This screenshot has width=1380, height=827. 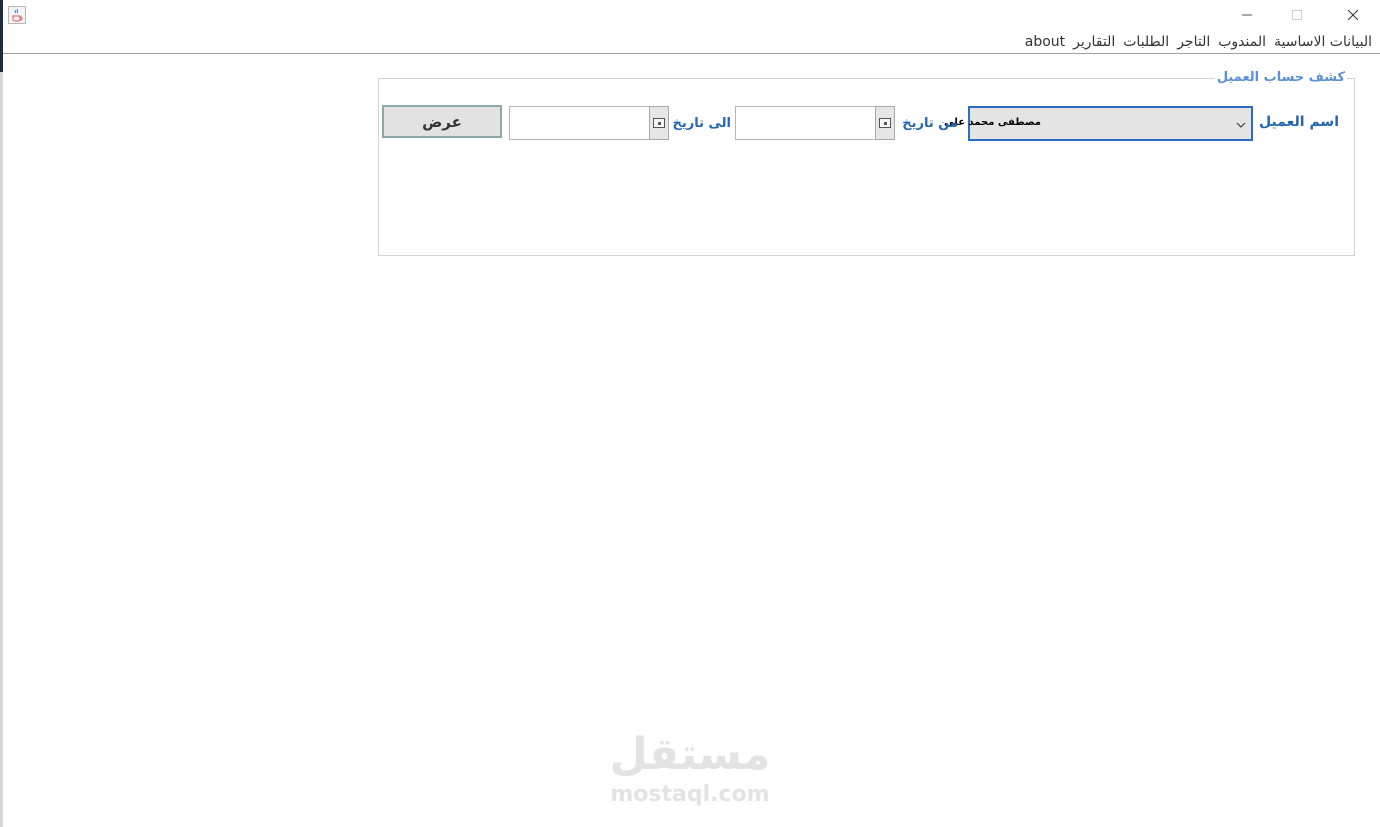 I want to click on customer-select: مصطفى محمد على, so click(x=1098, y=123).